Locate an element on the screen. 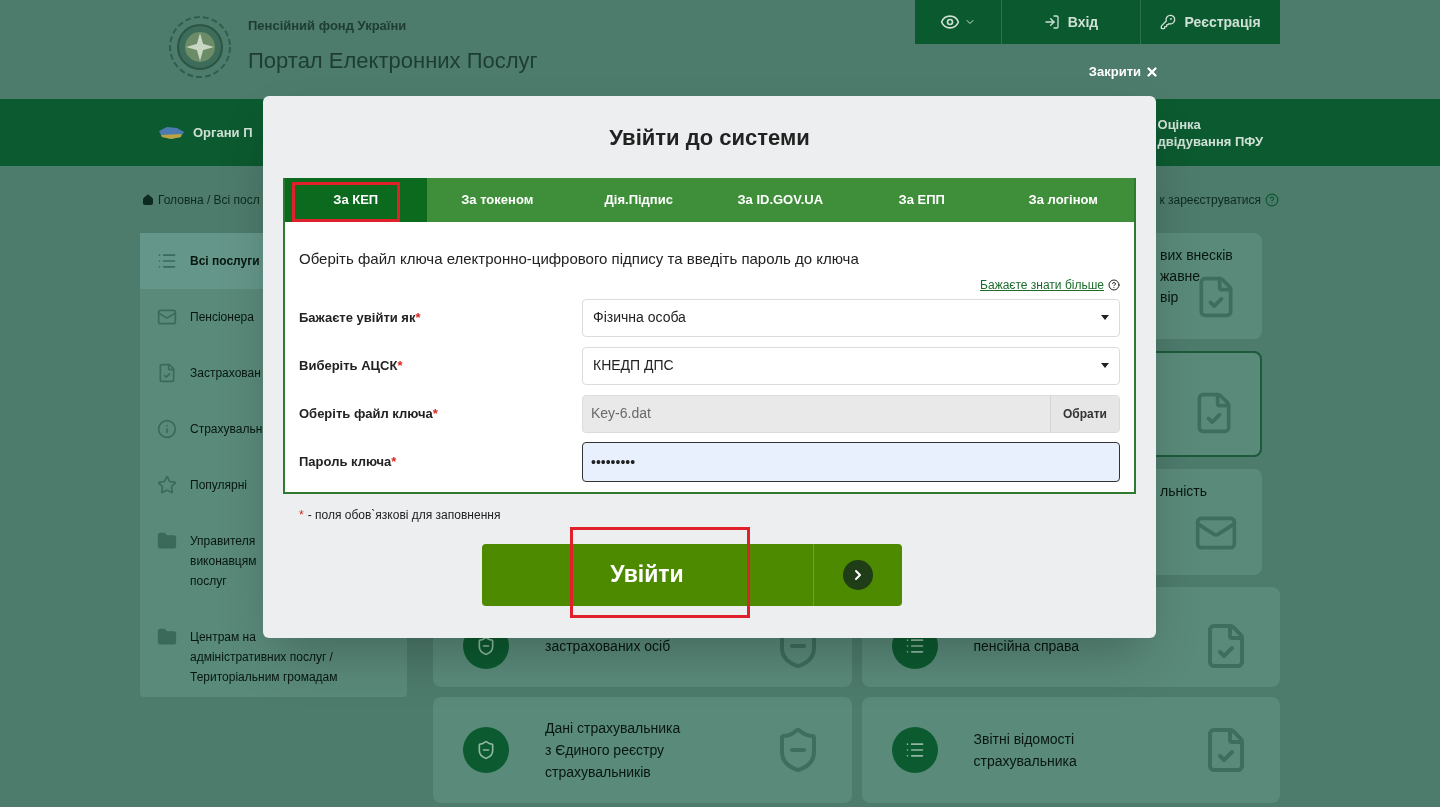 Image resolution: width=1440 pixels, height=807 pixels. required-note: - поля обов`язкові для заповнення is located at coordinates (404, 515).